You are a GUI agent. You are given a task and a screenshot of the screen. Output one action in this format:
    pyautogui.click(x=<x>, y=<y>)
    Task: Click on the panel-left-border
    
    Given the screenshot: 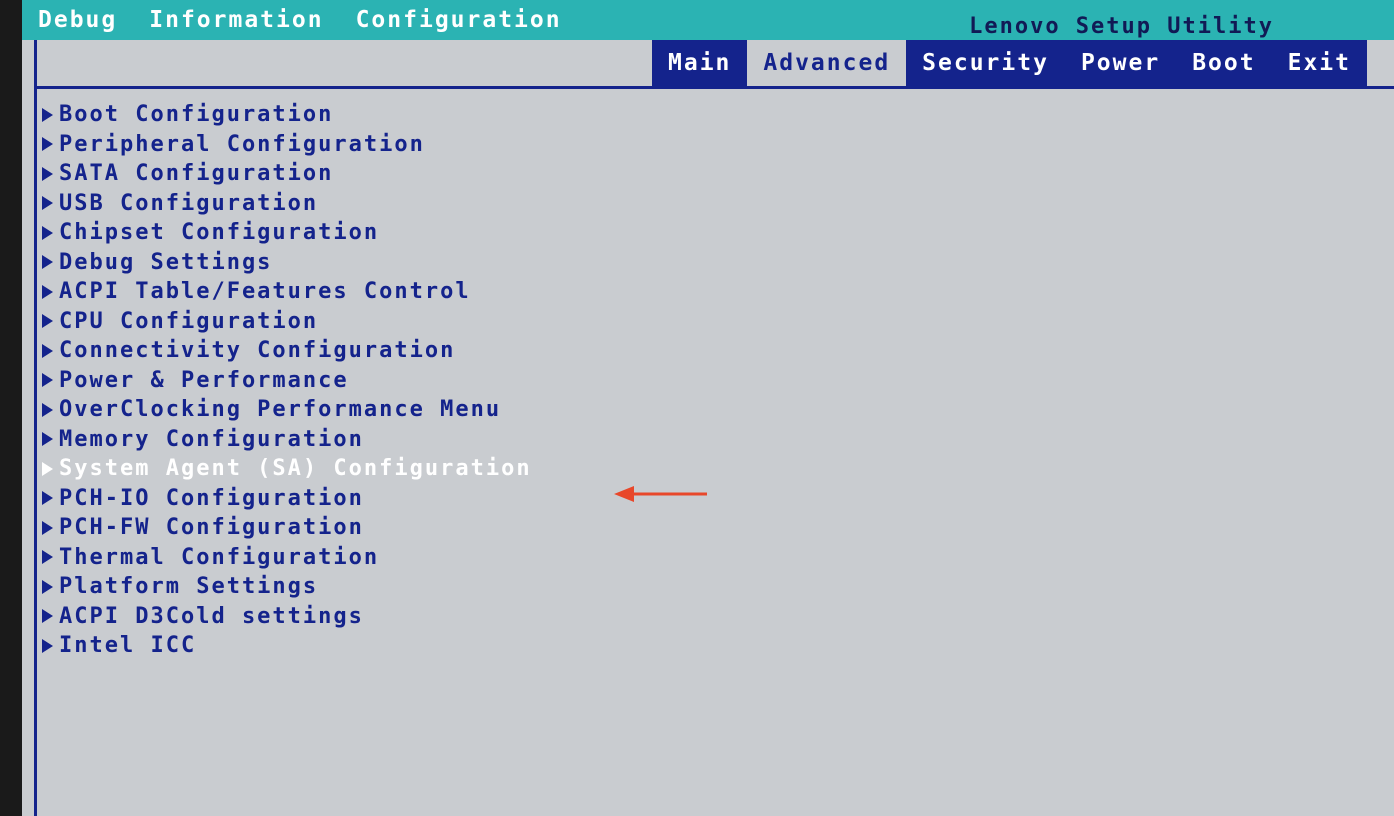 What is the action you would take?
    pyautogui.click(x=35, y=428)
    